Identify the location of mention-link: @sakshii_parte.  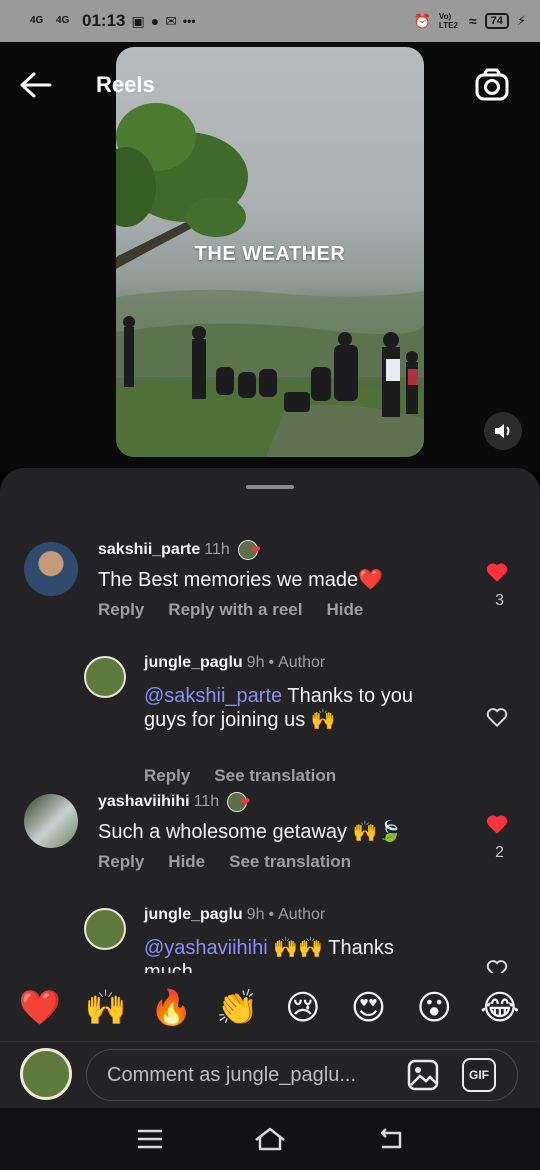
(213, 696).